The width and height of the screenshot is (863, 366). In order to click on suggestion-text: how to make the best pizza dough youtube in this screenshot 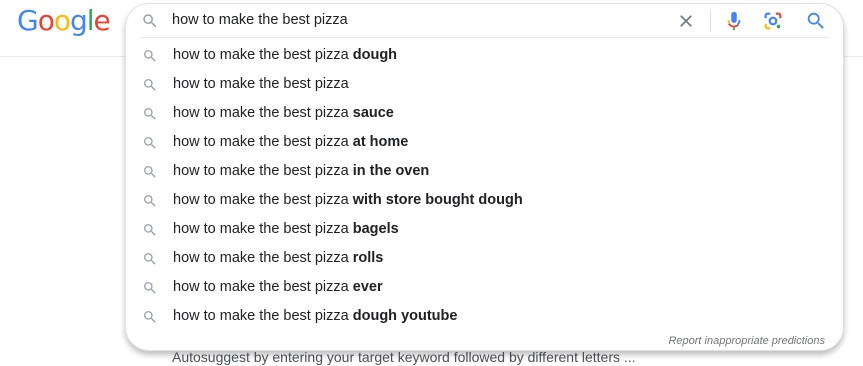, I will do `click(315, 316)`.